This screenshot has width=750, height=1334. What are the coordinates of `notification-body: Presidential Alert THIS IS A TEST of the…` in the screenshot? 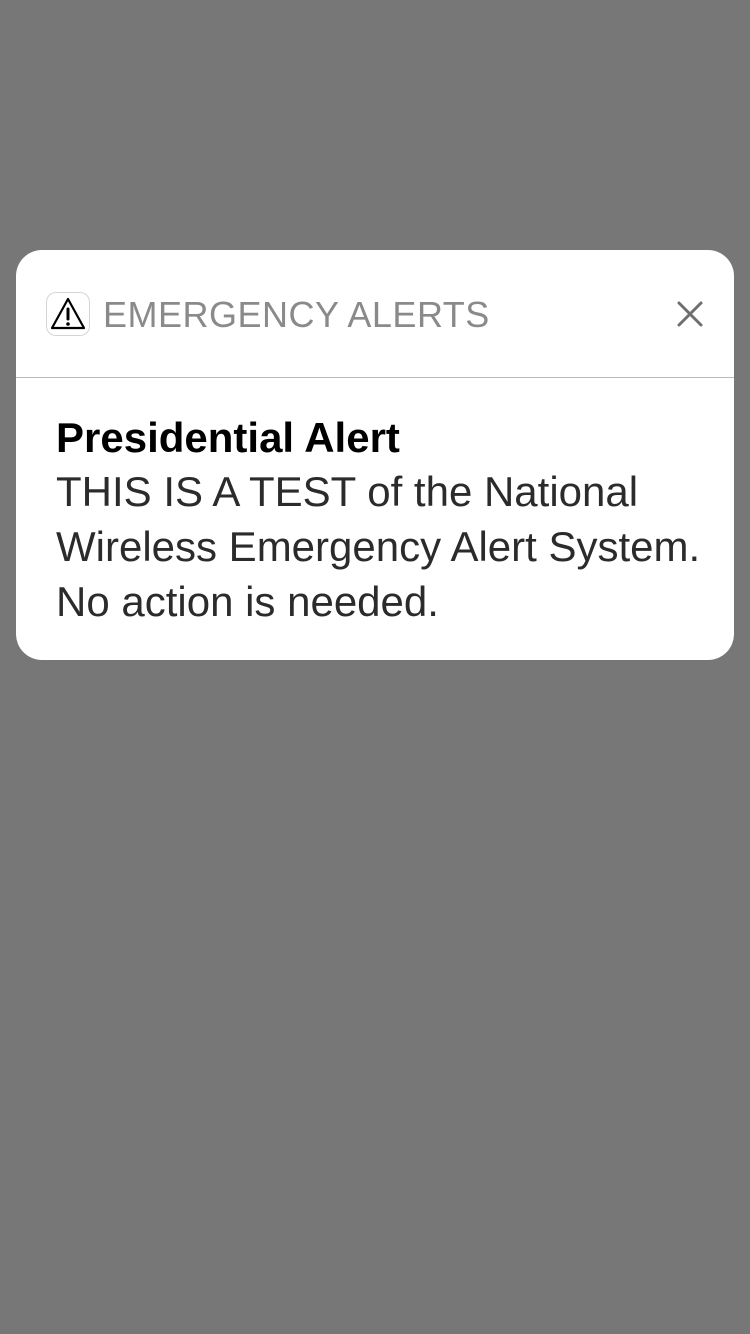 It's located at (381, 520).